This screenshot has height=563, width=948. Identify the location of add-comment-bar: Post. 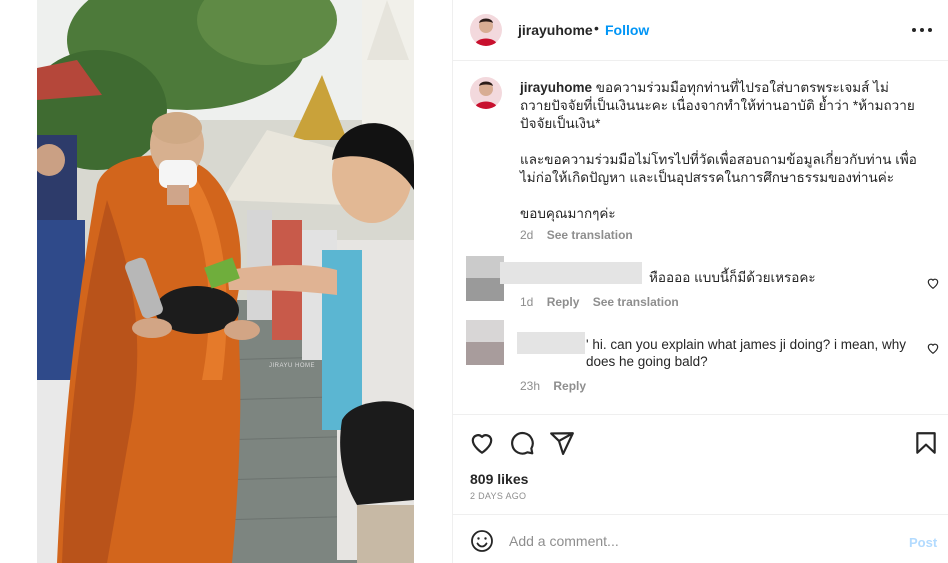
(700, 538).